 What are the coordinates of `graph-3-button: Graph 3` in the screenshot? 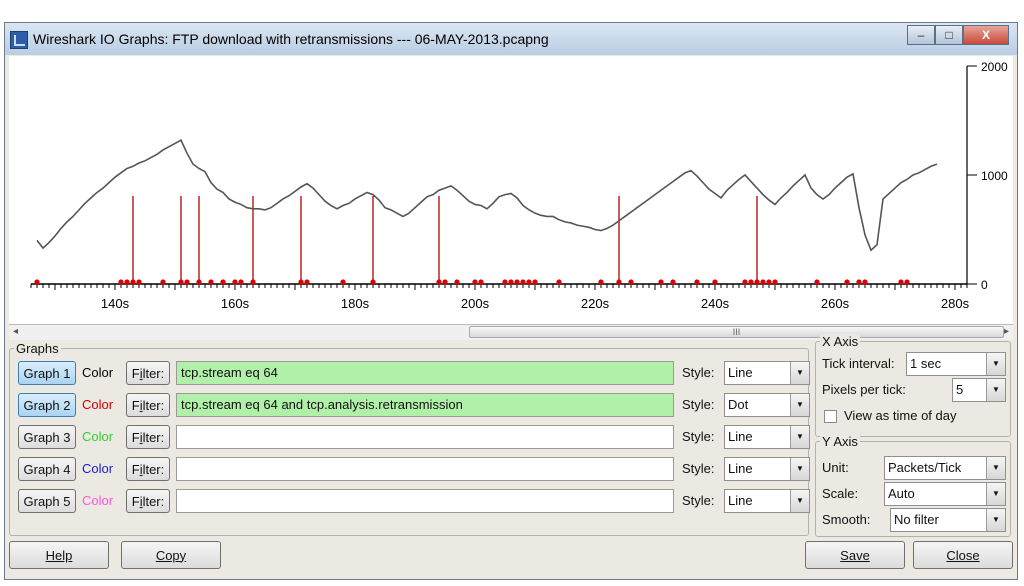 It's located at (47, 437).